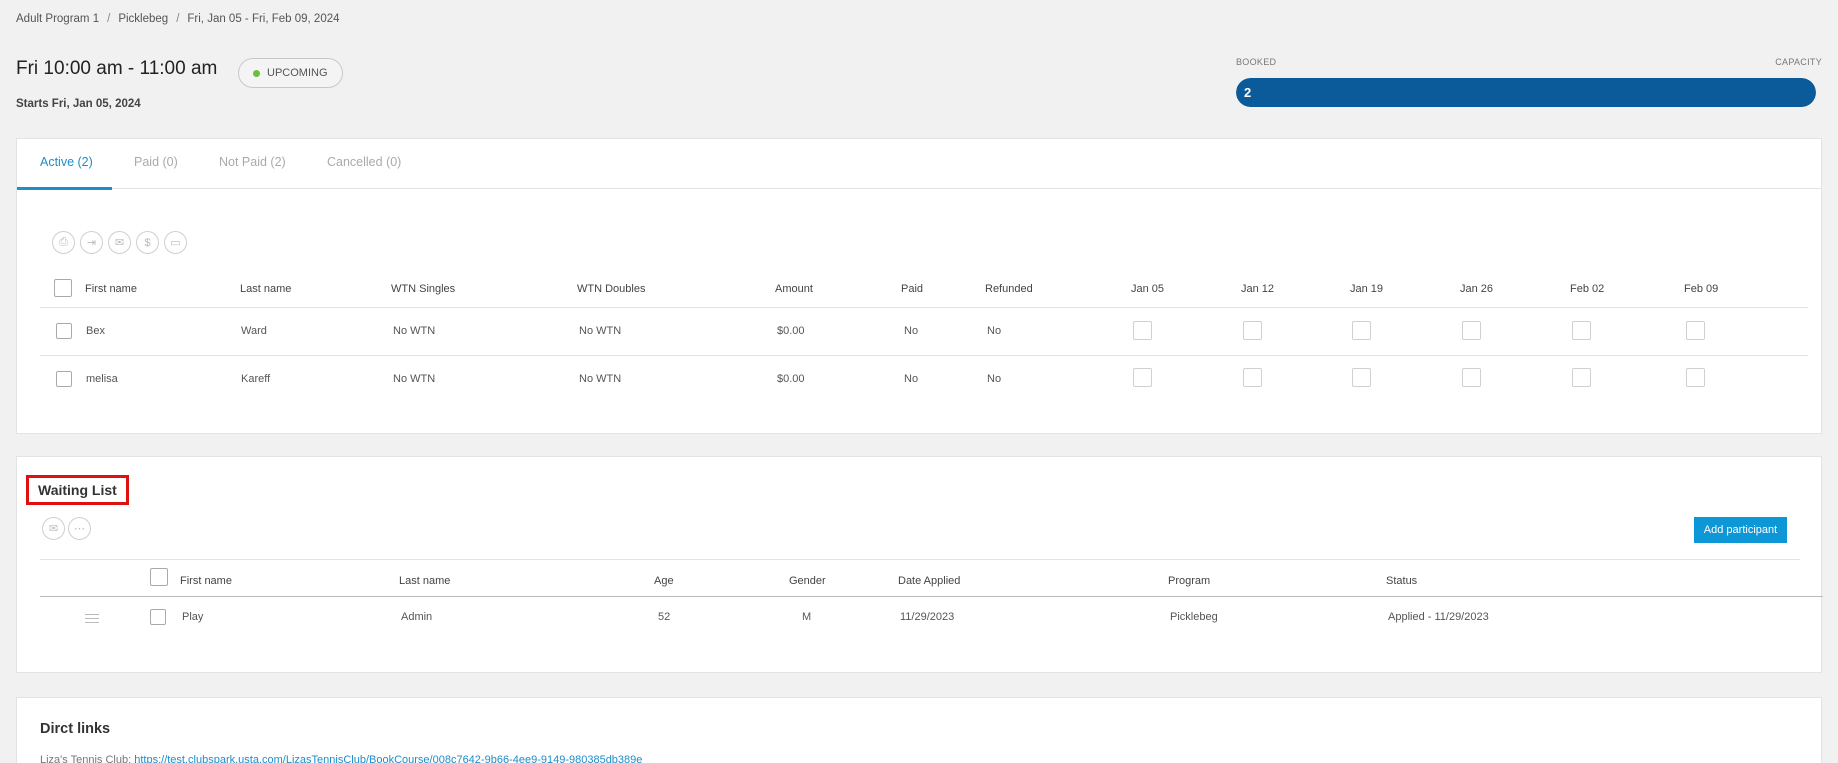 The image size is (1838, 763). I want to click on status-label: UPCOMING, so click(297, 73).